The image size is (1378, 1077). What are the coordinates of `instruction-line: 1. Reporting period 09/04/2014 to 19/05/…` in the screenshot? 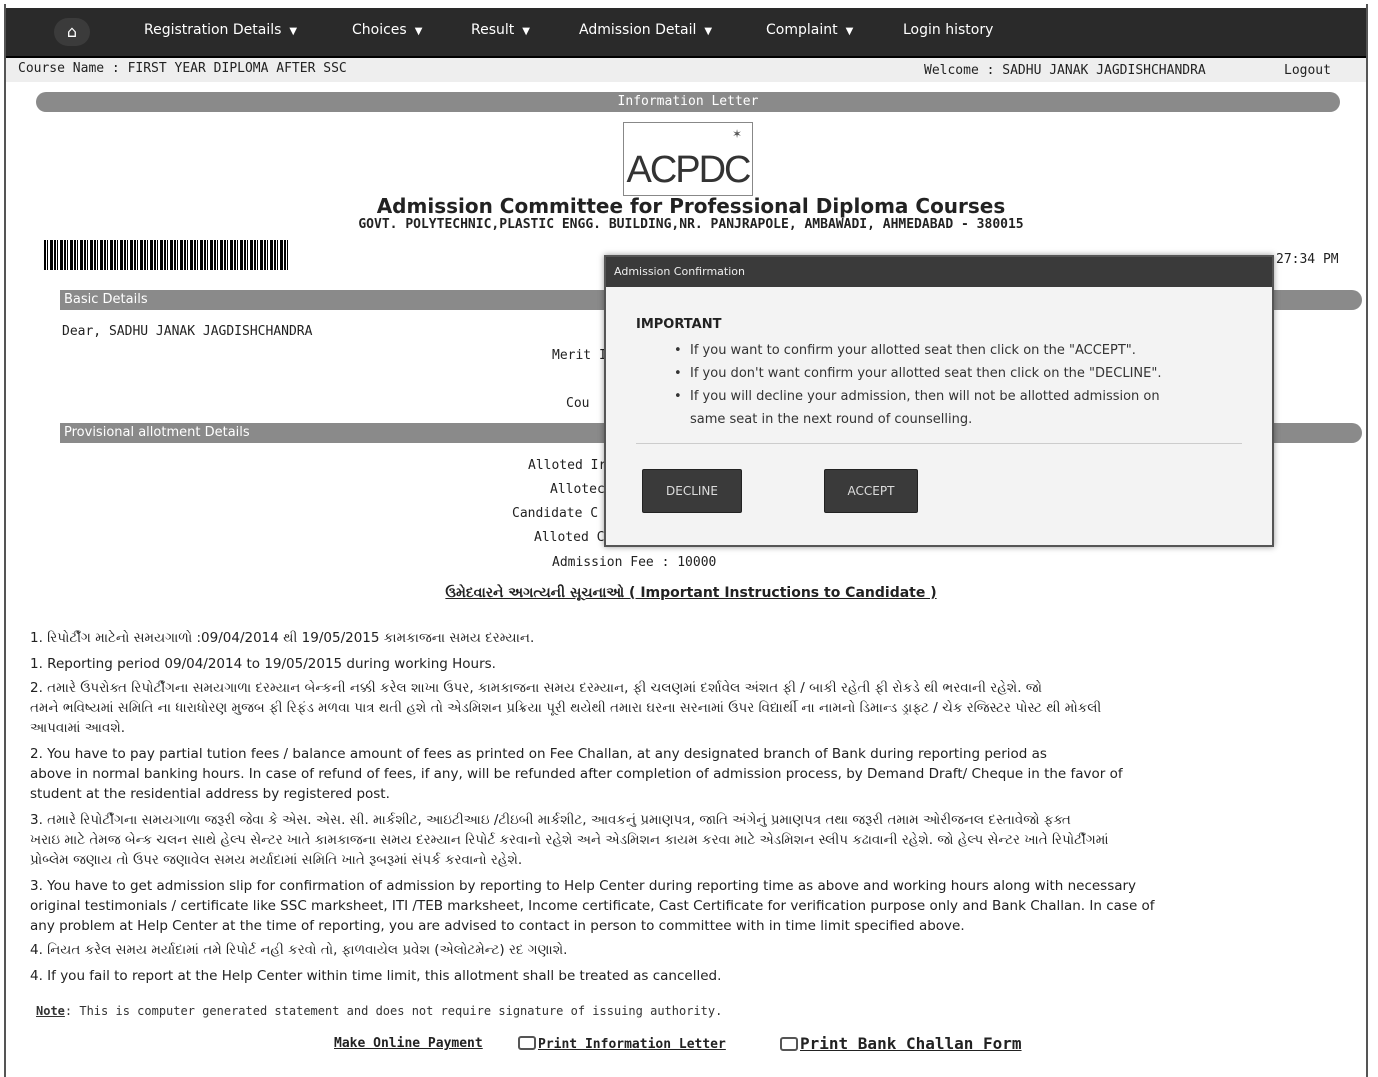 It's located at (263, 664).